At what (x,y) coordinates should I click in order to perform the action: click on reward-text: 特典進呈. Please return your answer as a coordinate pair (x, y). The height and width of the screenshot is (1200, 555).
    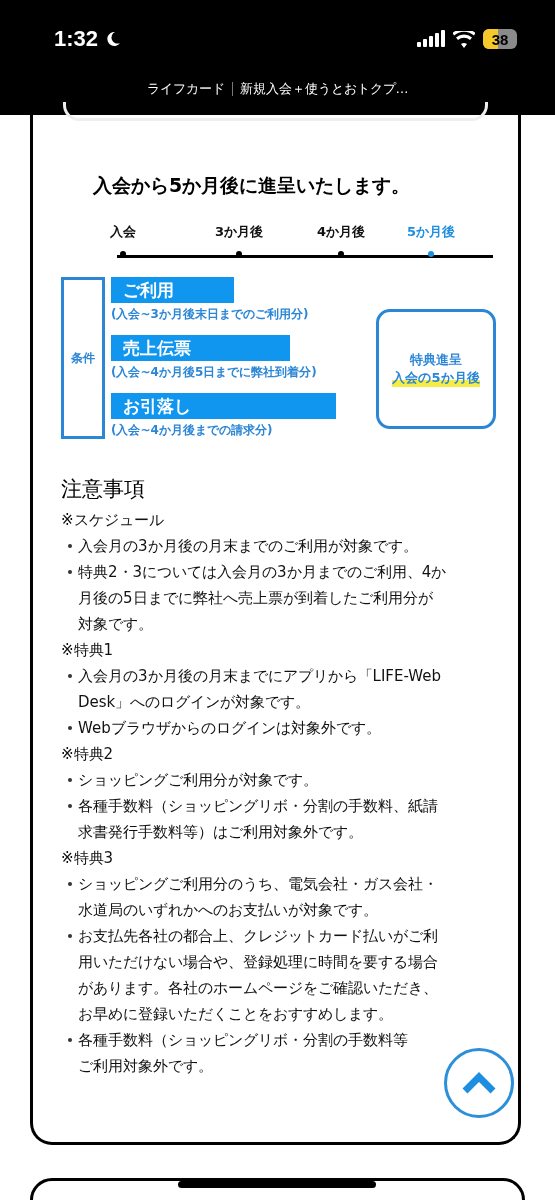
    Looking at the image, I should click on (436, 360).